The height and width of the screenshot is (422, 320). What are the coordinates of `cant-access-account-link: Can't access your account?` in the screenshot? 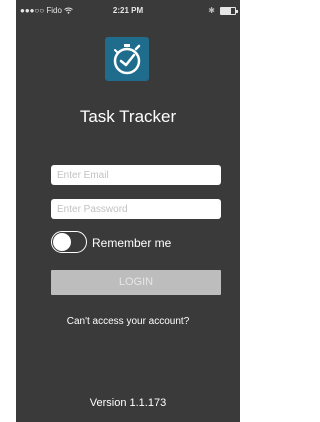 It's located at (128, 321).